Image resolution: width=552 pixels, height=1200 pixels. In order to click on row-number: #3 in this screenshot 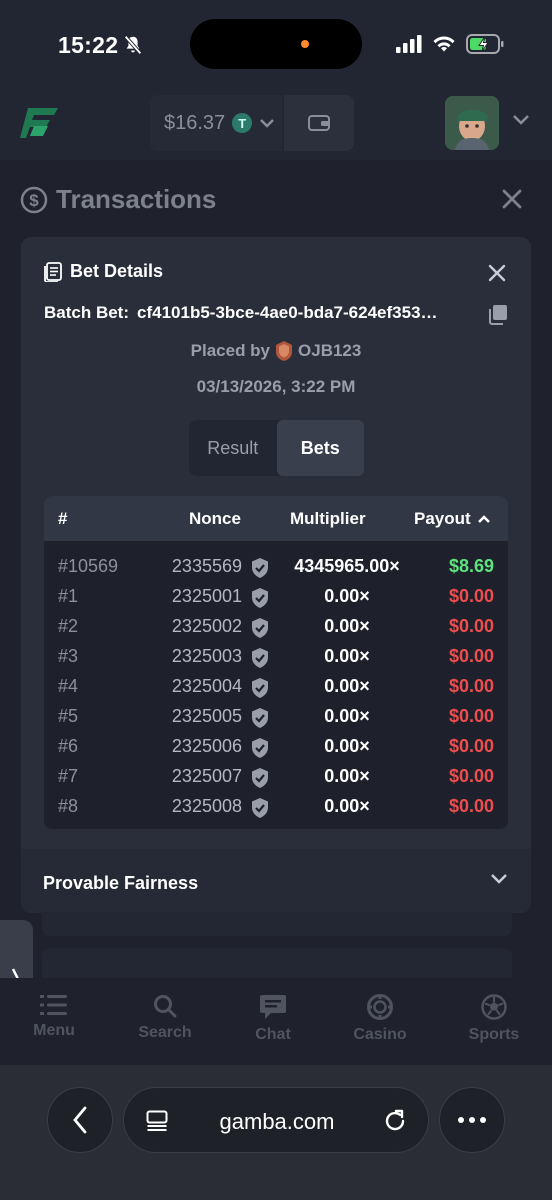, I will do `click(68, 656)`.